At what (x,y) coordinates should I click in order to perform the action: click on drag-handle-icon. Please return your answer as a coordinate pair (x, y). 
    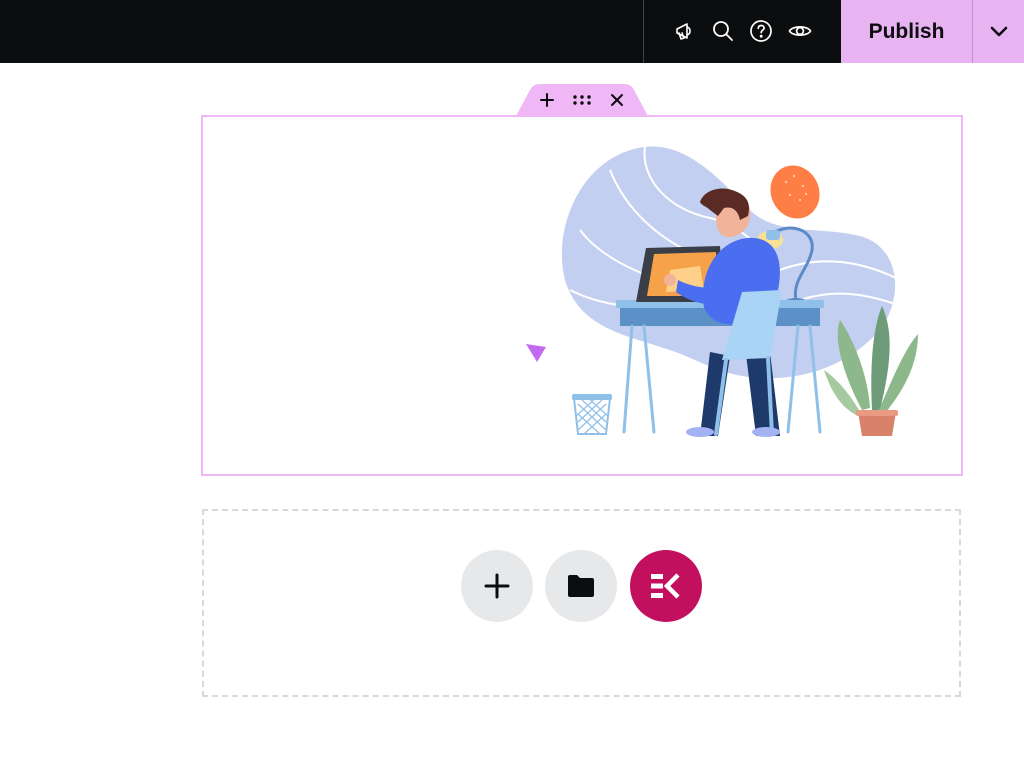
    Looking at the image, I should click on (582, 100).